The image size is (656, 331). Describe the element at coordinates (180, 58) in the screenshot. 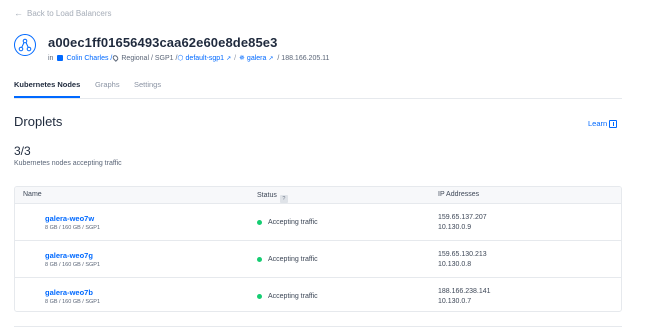

I see `vpc-icon: ⬡` at that location.